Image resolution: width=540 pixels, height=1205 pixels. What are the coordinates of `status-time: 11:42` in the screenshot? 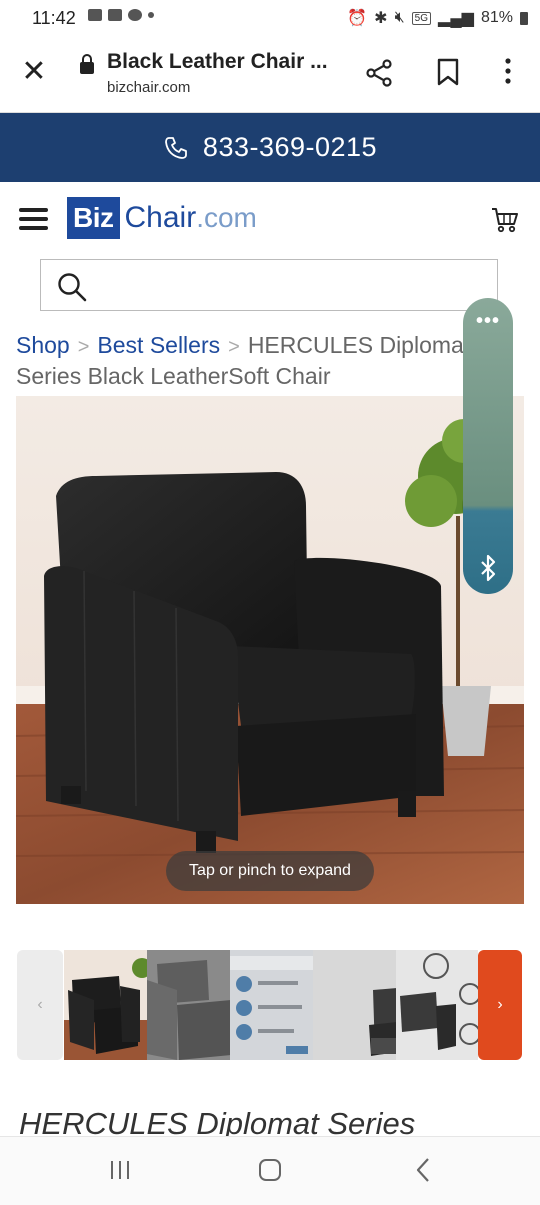 It's located at (54, 18).